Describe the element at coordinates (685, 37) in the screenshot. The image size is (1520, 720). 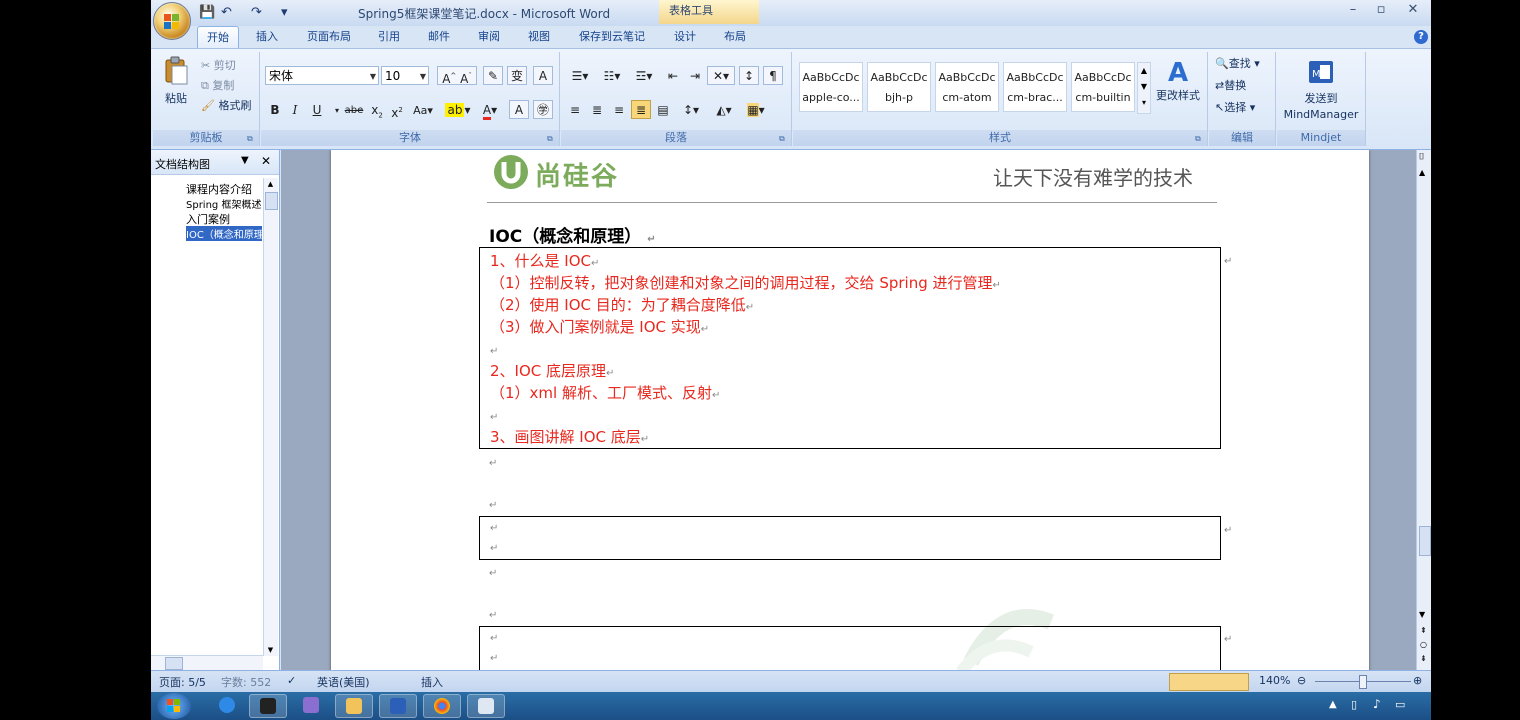
I see `tab-design: 设计` at that location.